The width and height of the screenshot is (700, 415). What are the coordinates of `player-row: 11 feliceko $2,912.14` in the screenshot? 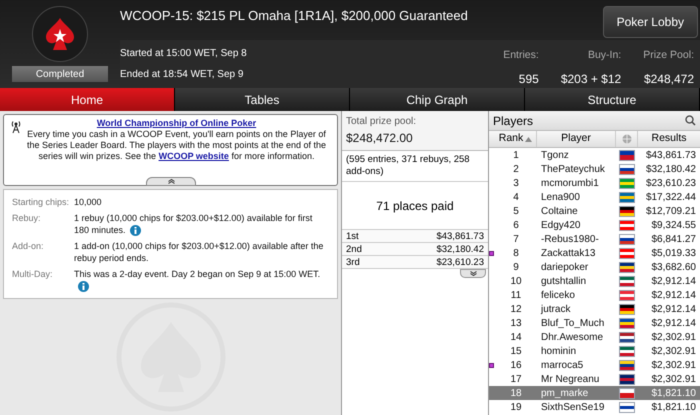 It's located at (594, 295).